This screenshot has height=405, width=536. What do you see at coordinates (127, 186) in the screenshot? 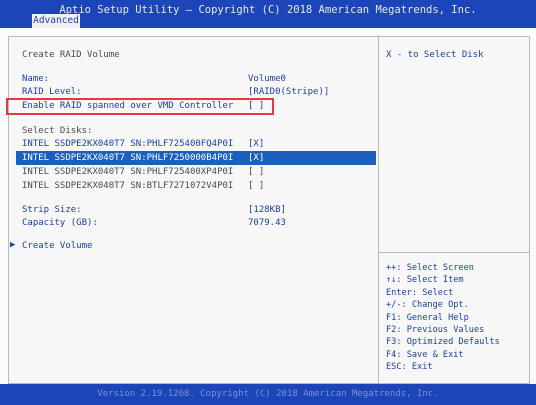
I see `disk-item-4: INTEL SSDPE2KX040T7 SN:BTLF7271072V4P0I` at bounding box center [127, 186].